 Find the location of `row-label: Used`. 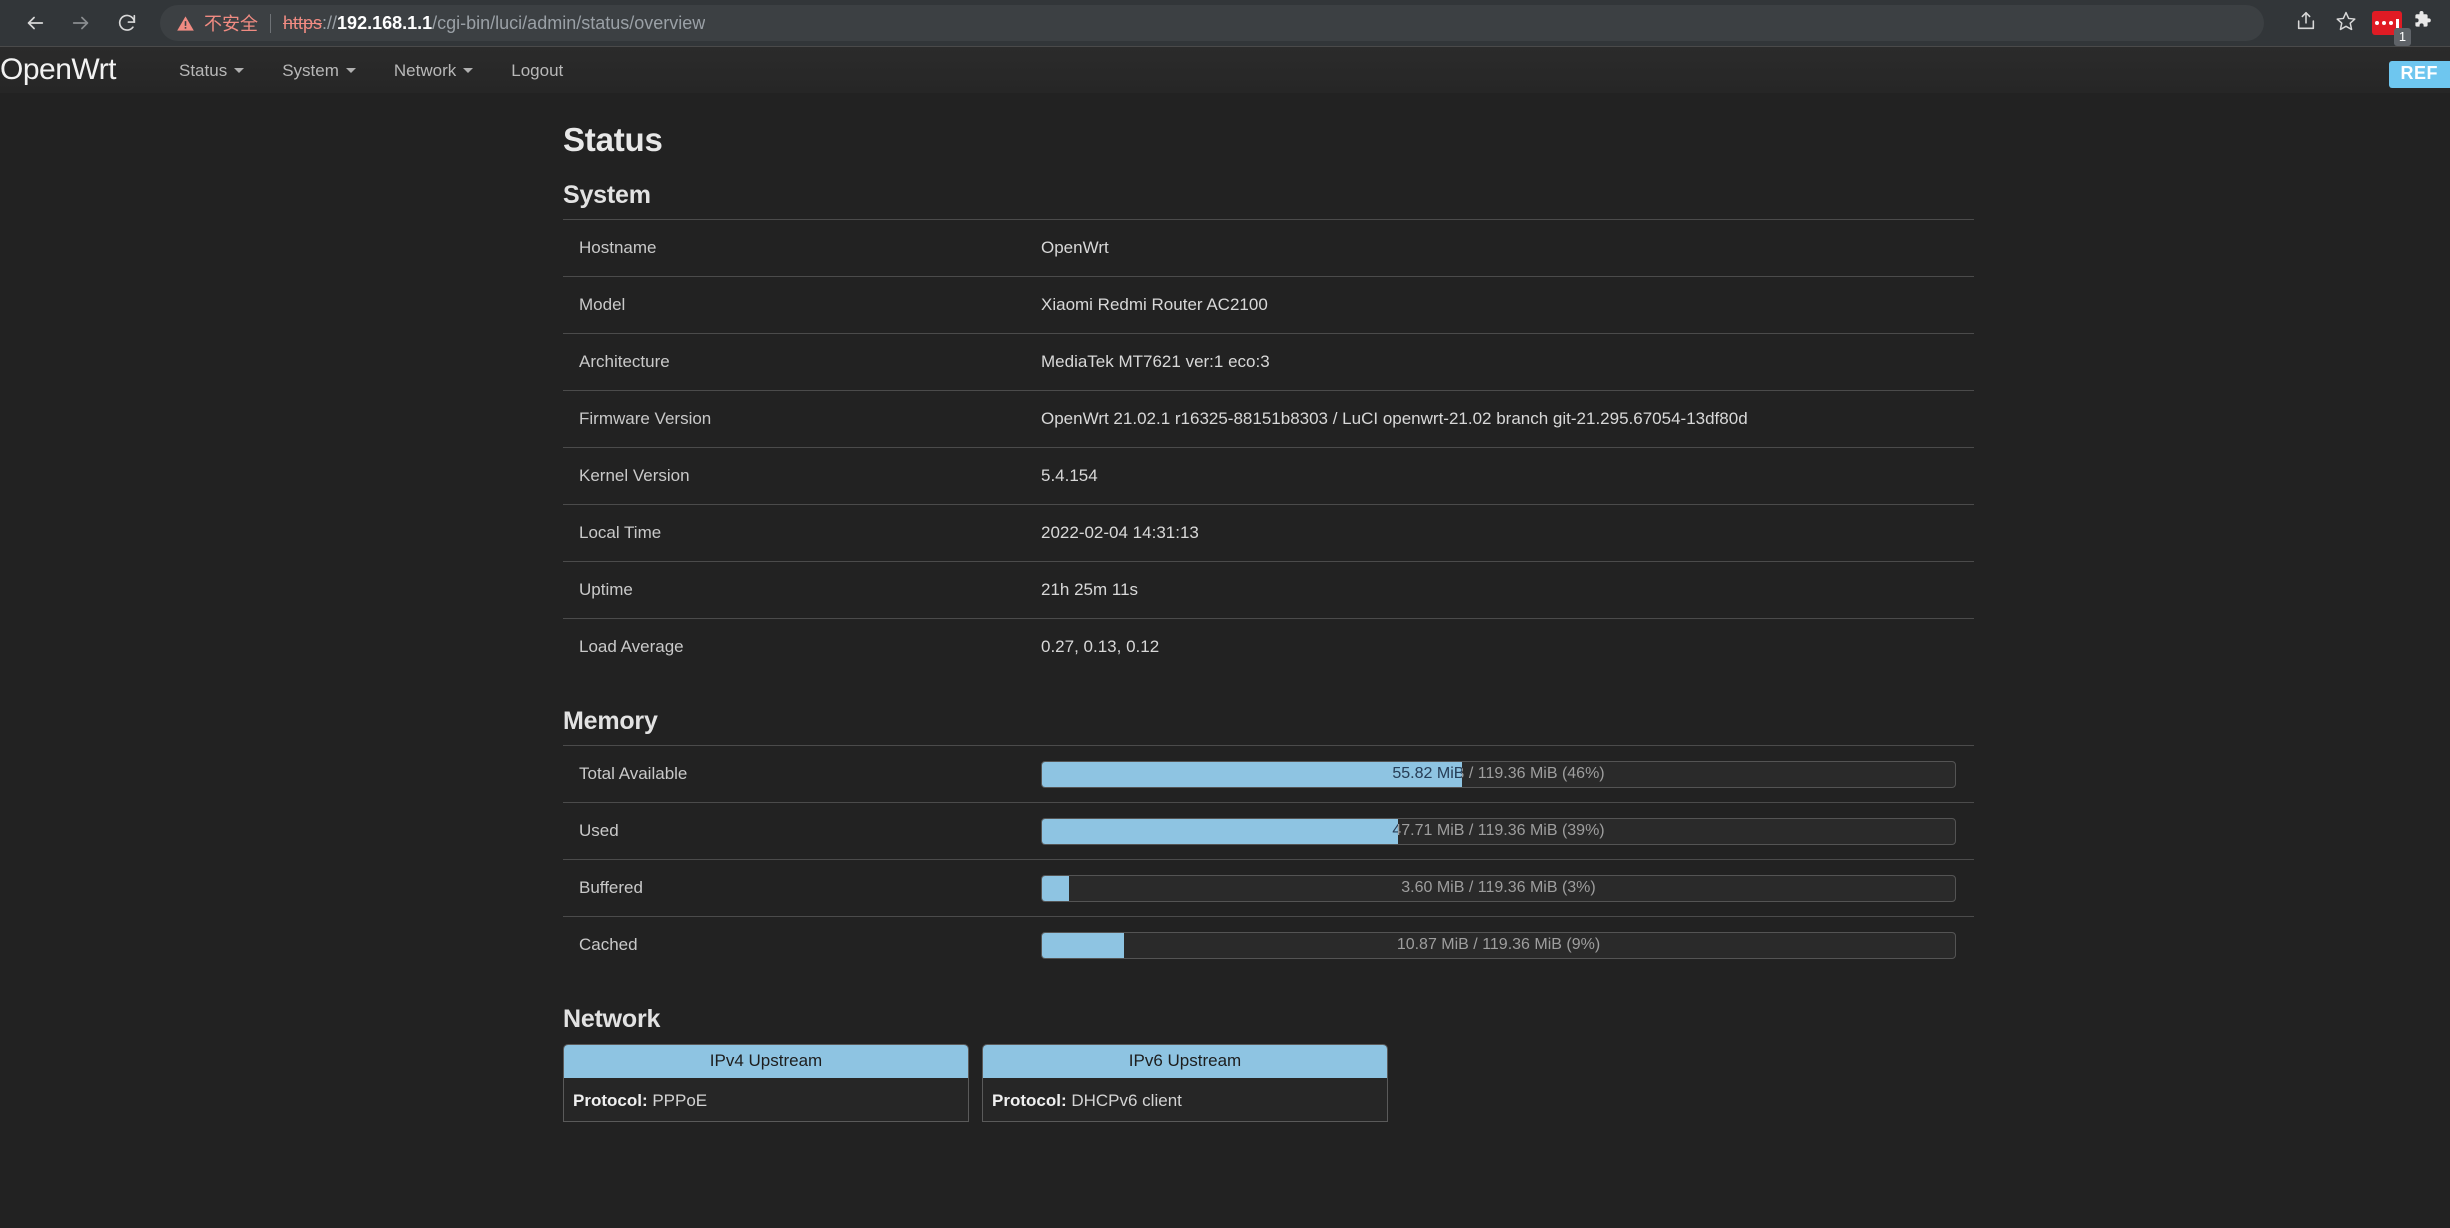

row-label: Used is located at coordinates (599, 830).